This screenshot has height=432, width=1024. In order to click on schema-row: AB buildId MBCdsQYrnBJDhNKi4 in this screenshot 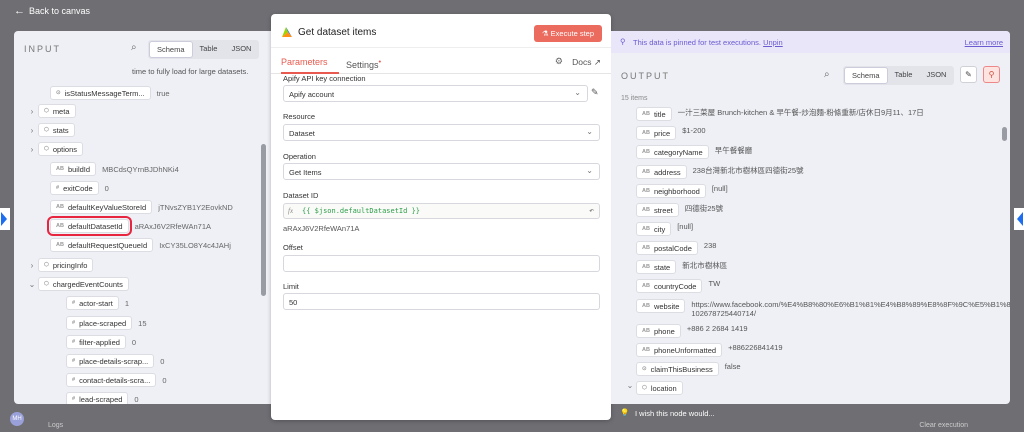, I will do `click(108, 169)`.